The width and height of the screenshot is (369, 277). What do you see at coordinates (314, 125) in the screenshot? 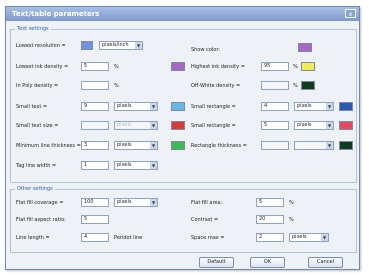
I see `small-rectangle-2-unit-select: pixels ▼` at bounding box center [314, 125].